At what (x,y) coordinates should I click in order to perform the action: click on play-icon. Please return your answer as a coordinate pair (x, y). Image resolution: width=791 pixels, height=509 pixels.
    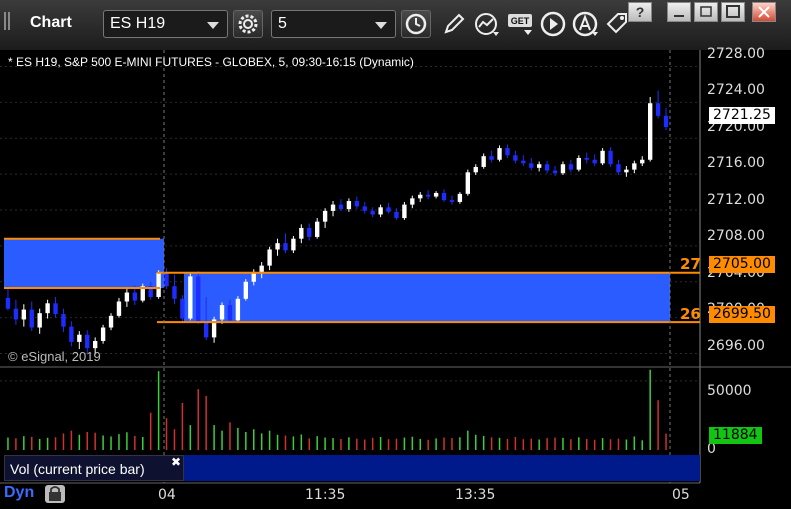
    Looking at the image, I should click on (554, 24).